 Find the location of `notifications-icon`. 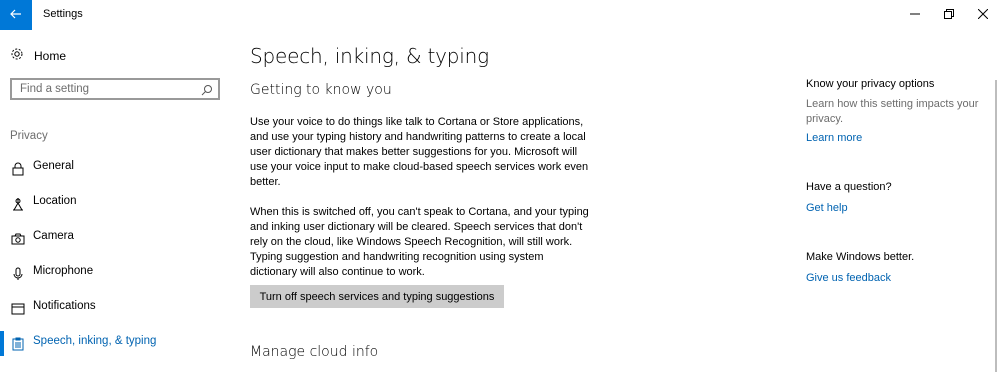

notifications-icon is located at coordinates (18, 309).